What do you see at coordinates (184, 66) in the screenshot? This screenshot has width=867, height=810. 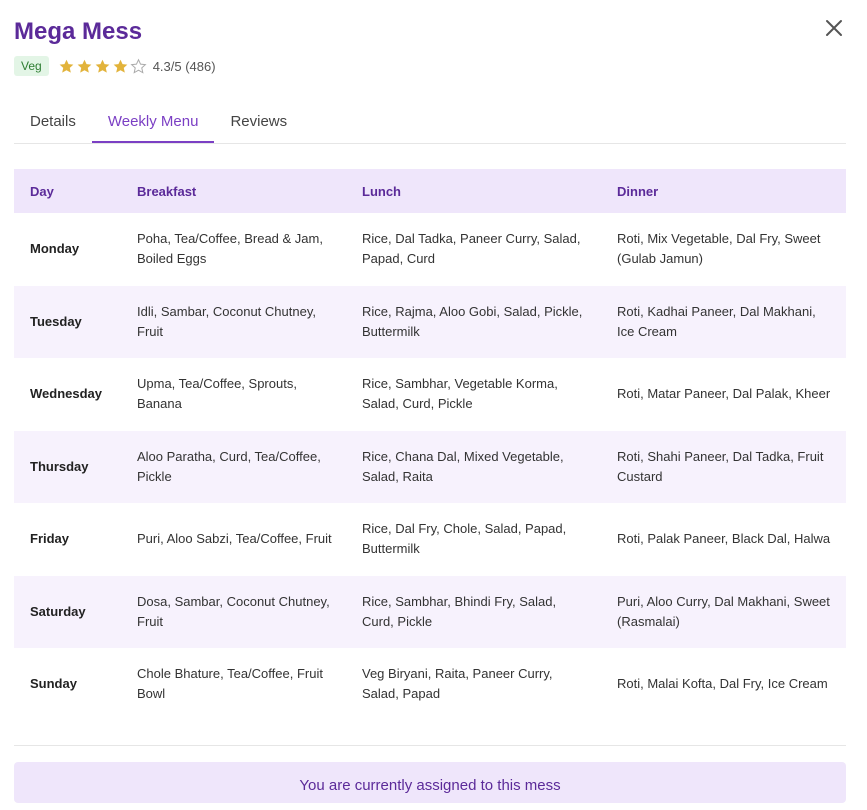 I see `rating-text: 4.3/5 (486)` at bounding box center [184, 66].